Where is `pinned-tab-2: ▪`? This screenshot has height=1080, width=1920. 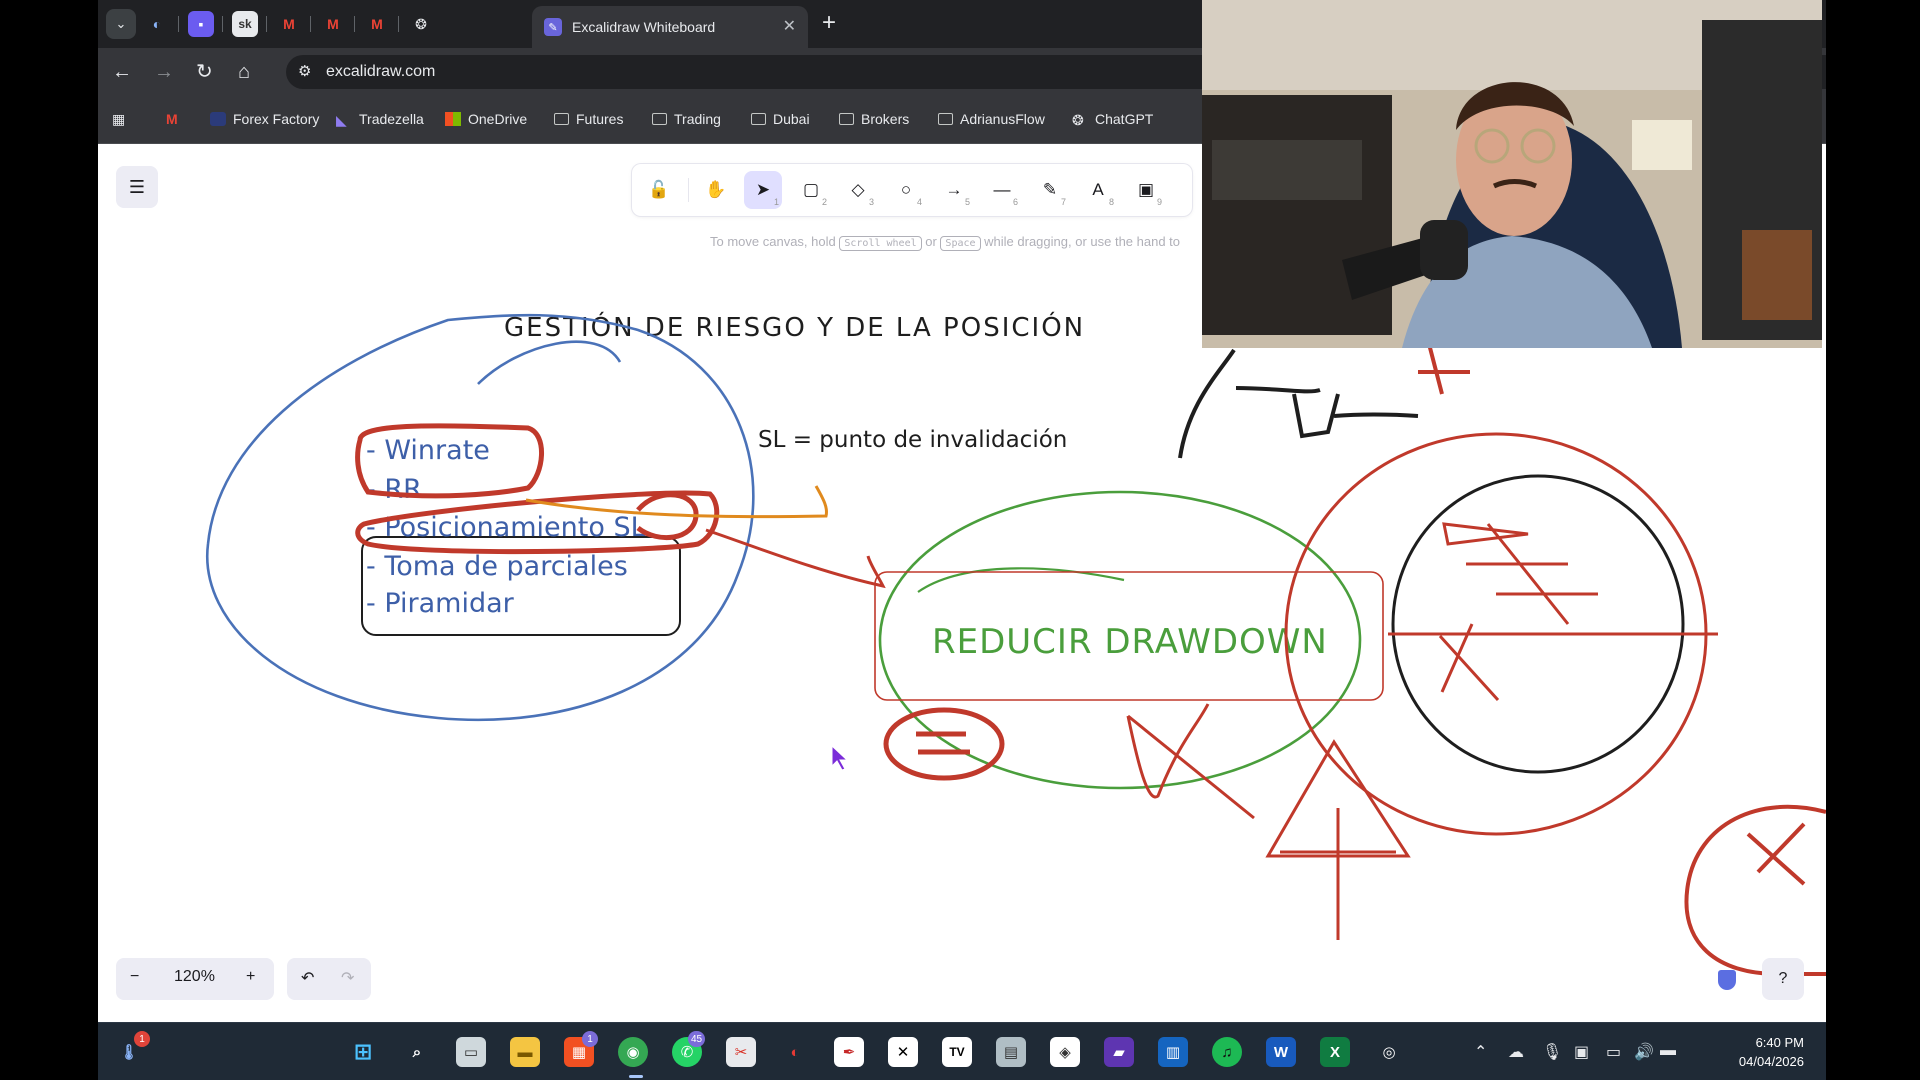
pinned-tab-2: ▪ is located at coordinates (201, 24).